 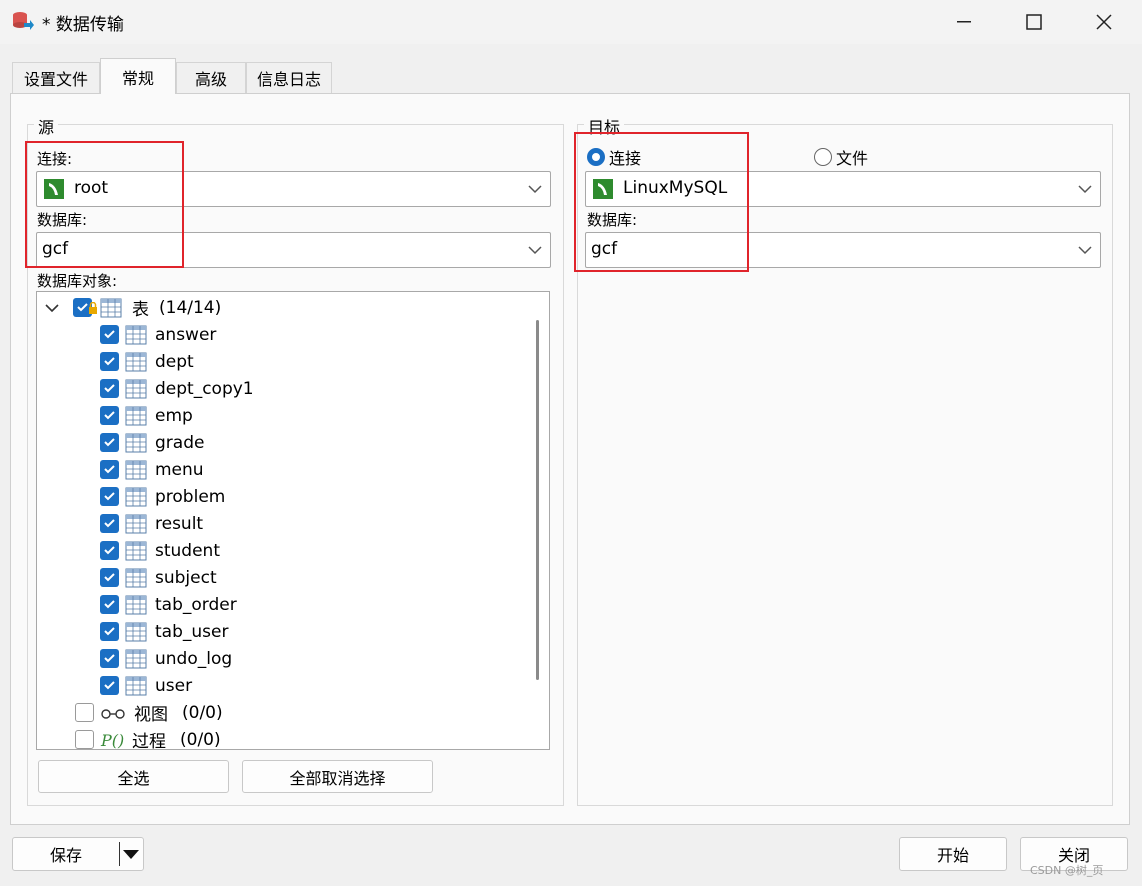 I want to click on caret-down-icon, so click(x=131, y=854).